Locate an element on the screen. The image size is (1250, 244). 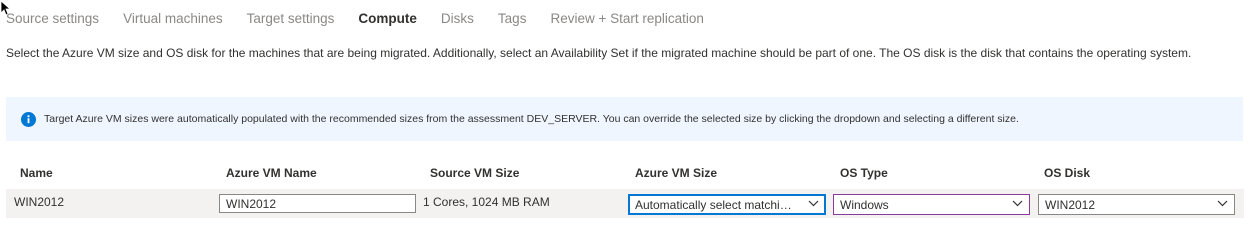
os-disk-dropdown: WIN2012 is located at coordinates (1136, 204).